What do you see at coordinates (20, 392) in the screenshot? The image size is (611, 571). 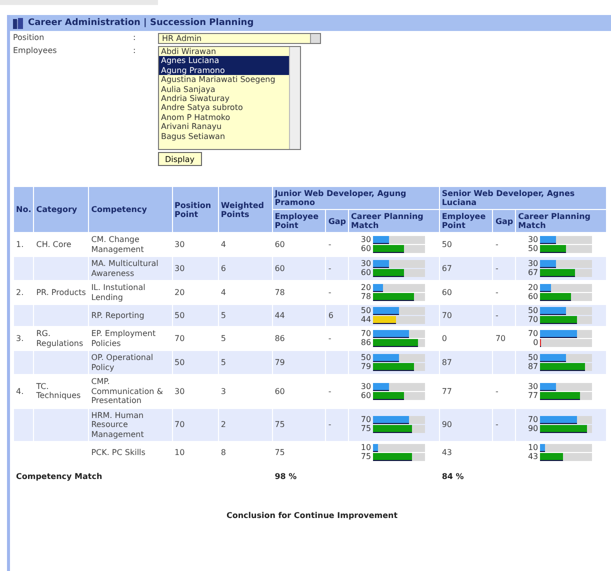 I see `table-cell-text: 4.` at bounding box center [20, 392].